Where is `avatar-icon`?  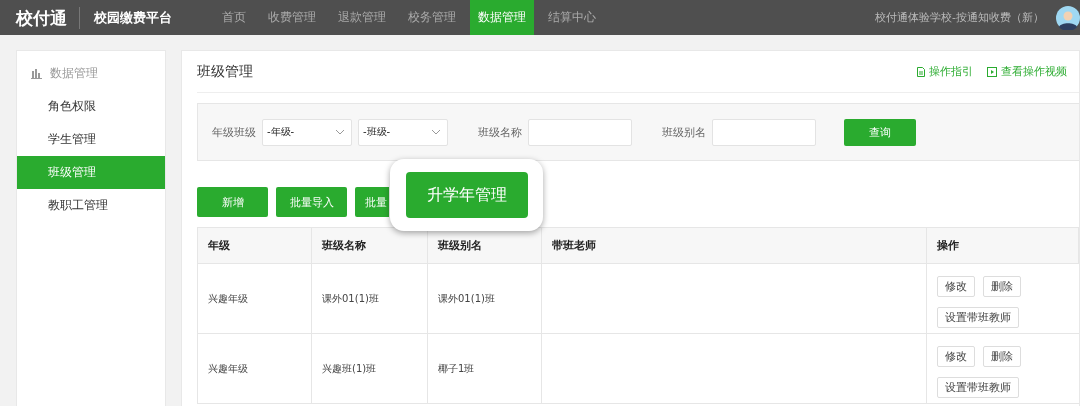
avatar-icon is located at coordinates (1068, 17).